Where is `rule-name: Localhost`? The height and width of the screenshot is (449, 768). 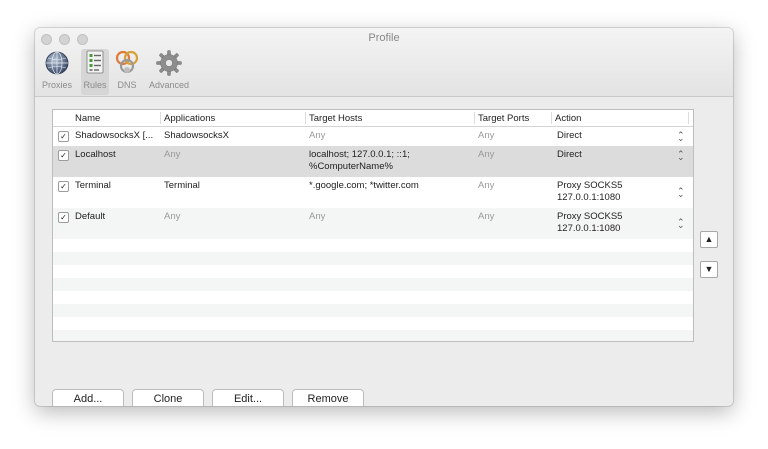
rule-name: Localhost is located at coordinates (95, 154).